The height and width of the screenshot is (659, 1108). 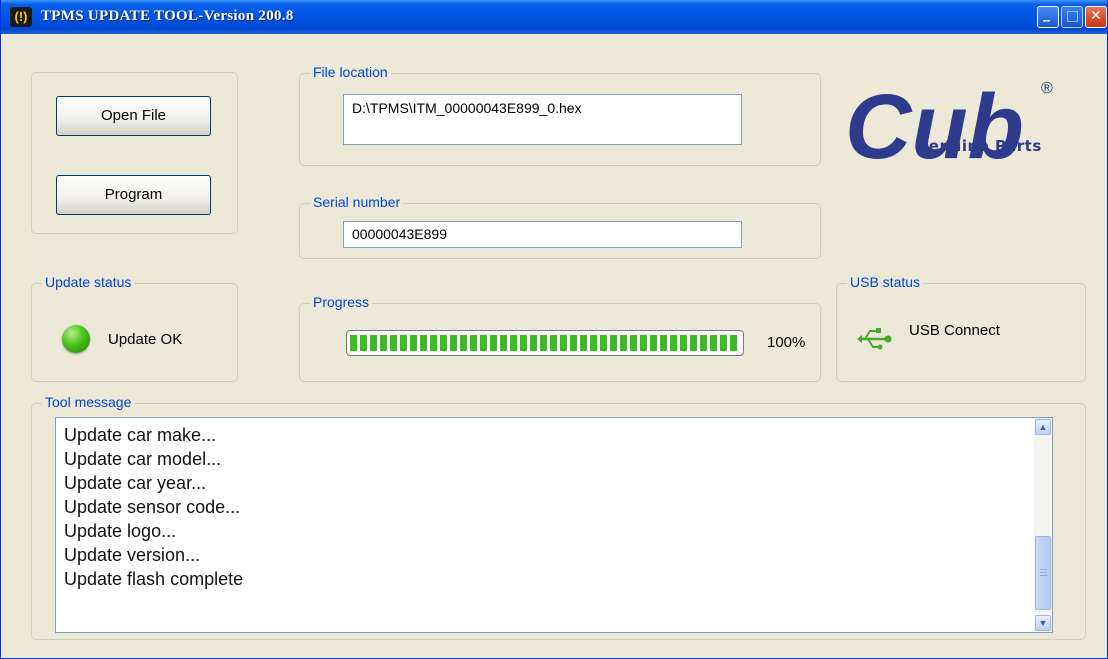 I want to click on open-file-button: Open File, so click(x=133, y=116).